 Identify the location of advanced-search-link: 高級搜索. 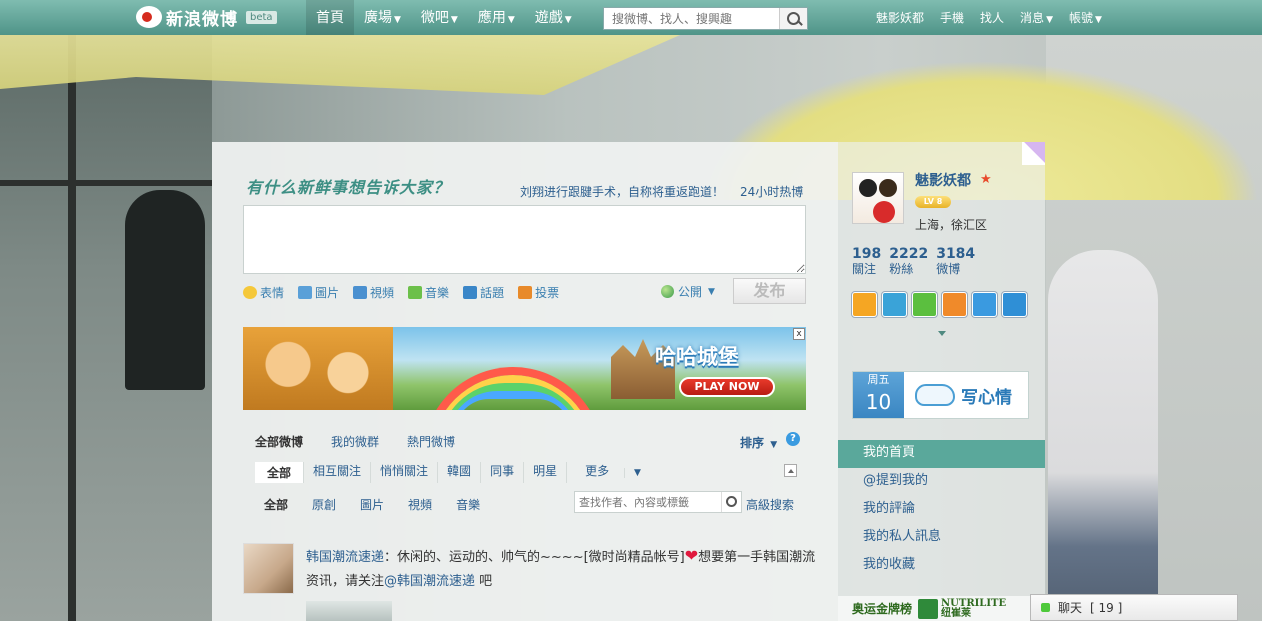
(770, 504).